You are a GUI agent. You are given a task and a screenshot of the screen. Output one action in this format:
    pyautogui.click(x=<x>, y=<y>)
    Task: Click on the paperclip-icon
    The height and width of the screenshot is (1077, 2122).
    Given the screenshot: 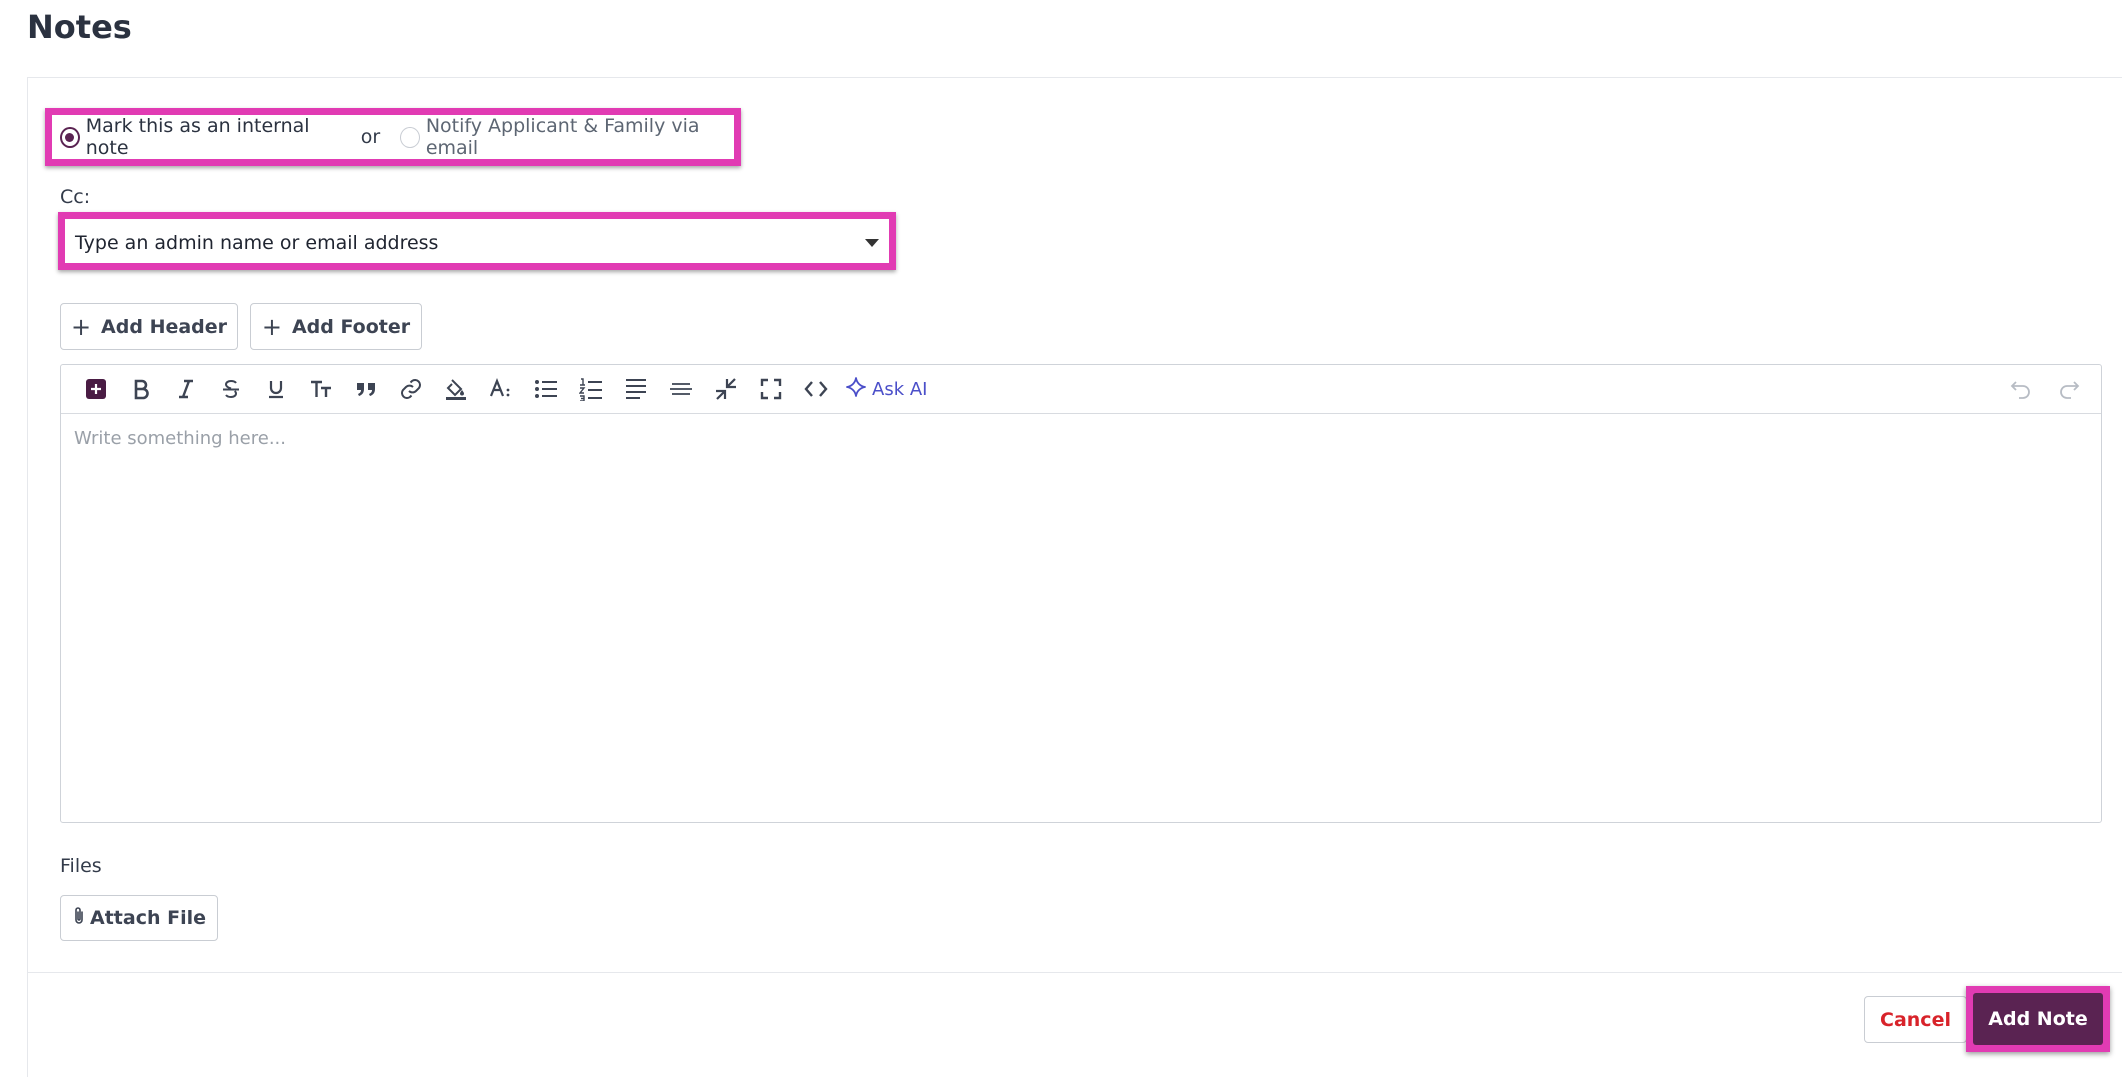 What is the action you would take?
    pyautogui.click(x=79, y=918)
    